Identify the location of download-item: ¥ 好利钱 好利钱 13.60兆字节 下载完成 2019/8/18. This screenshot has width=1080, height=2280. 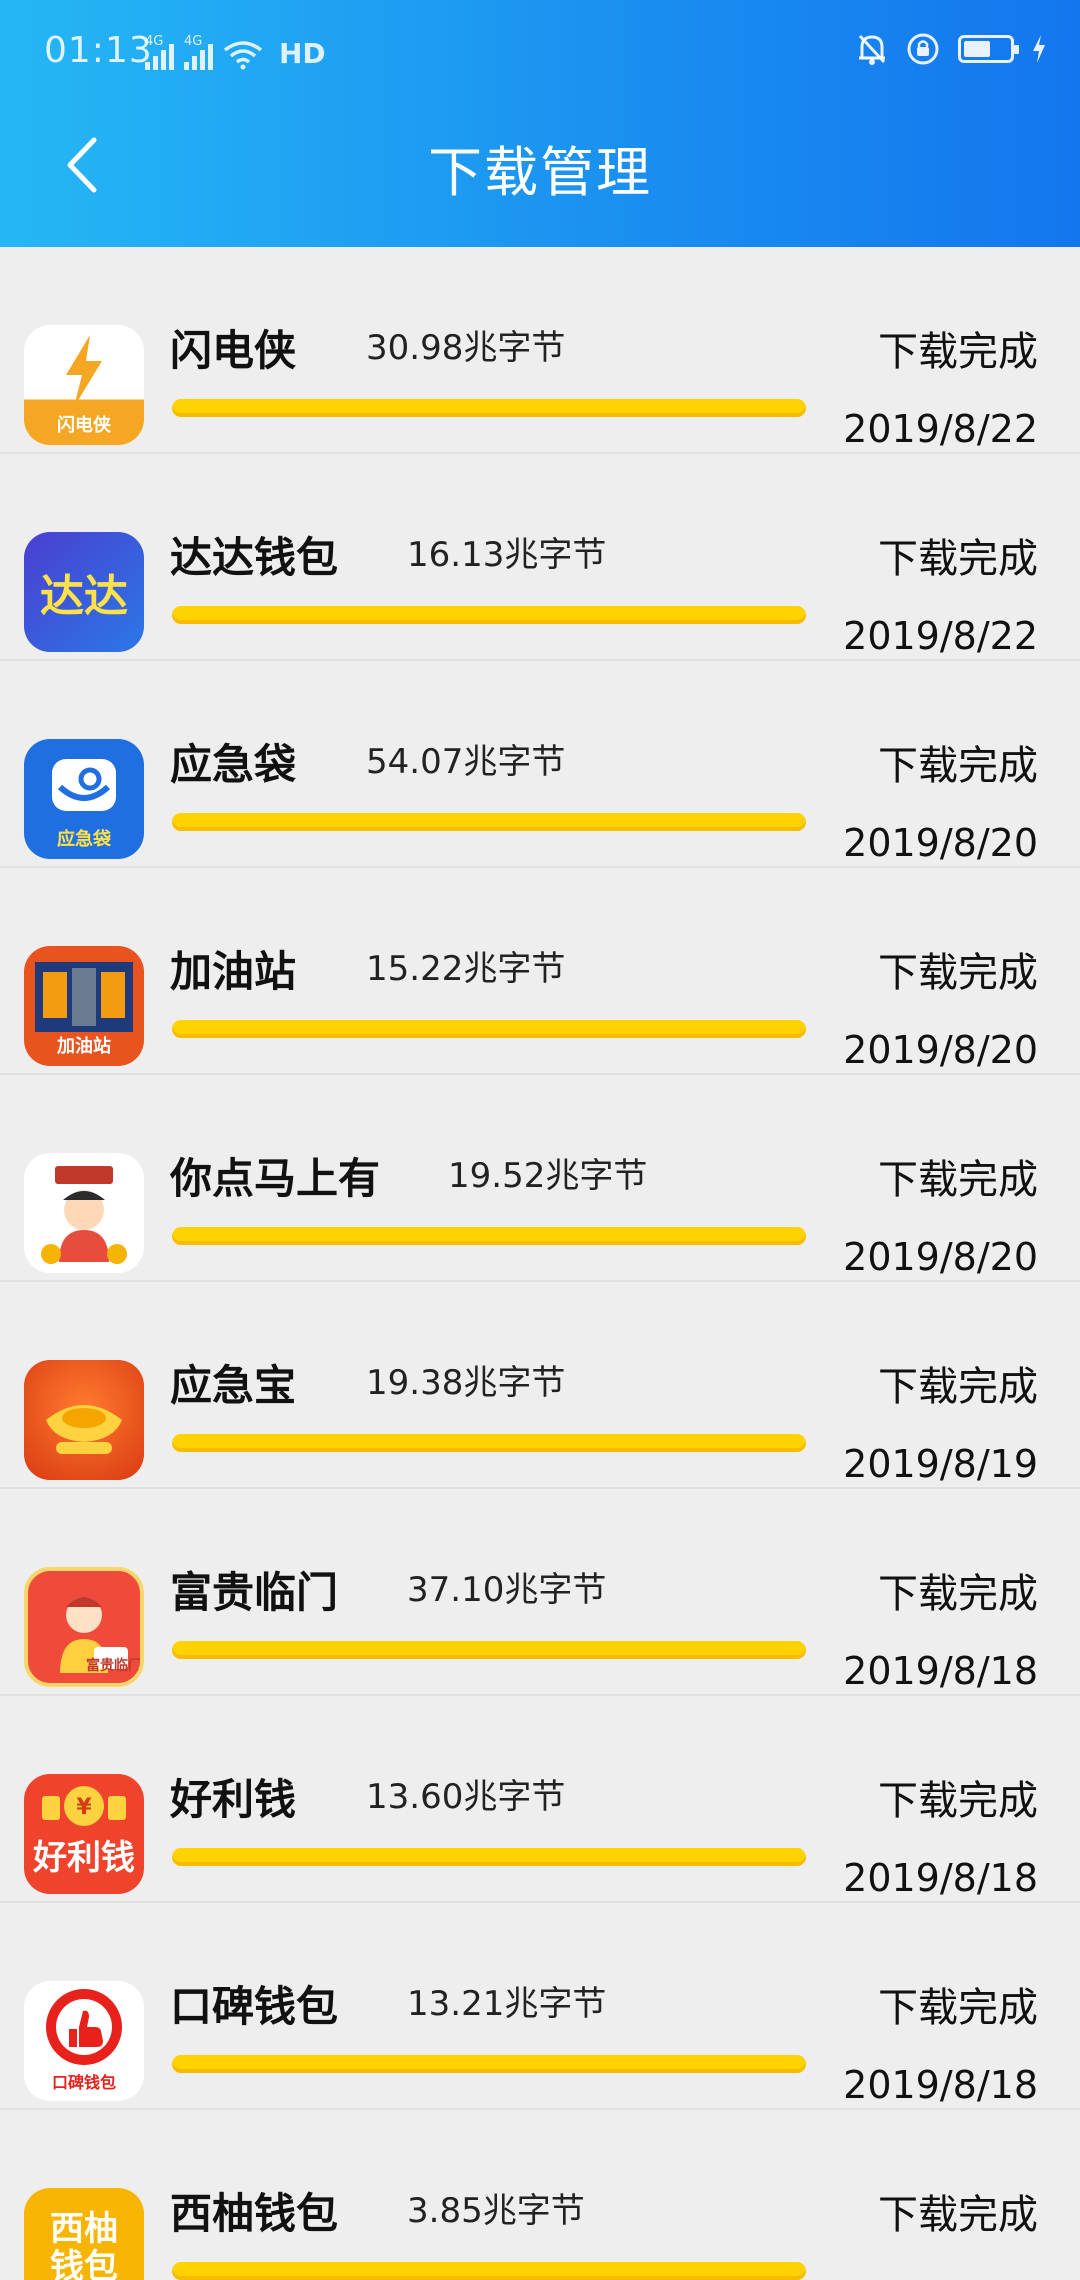
(540, 1799).